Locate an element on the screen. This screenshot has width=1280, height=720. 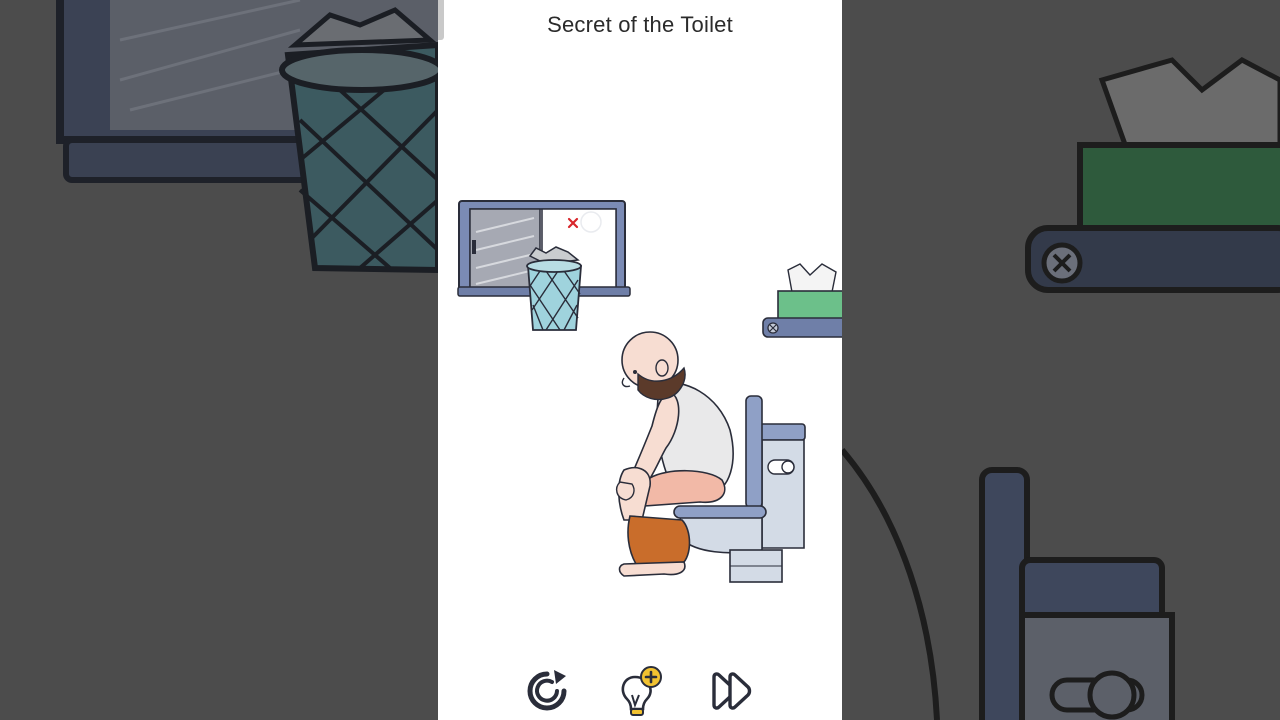
lightbulb-hint-icon is located at coordinates (641, 691).